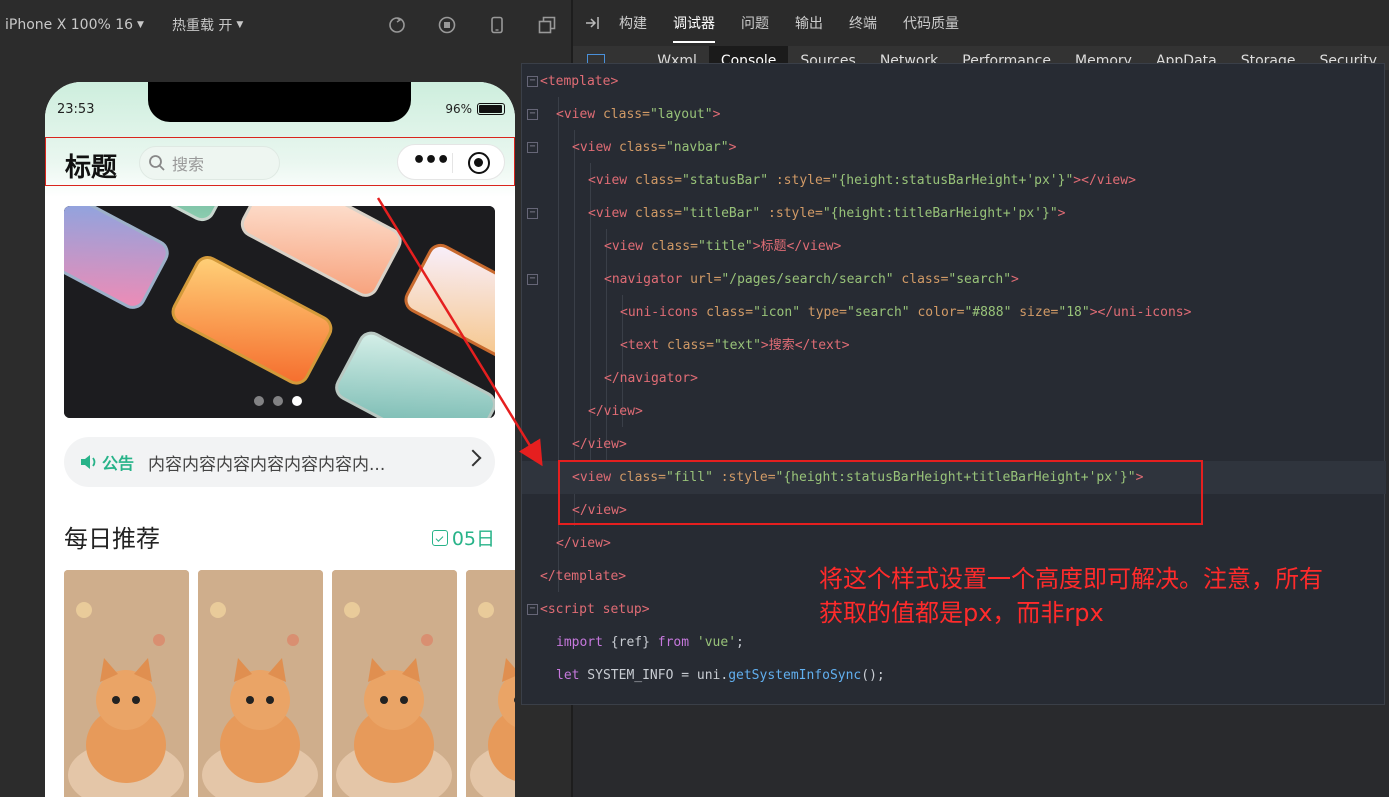 The height and width of the screenshot is (797, 1389). I want to click on miniprogram-capsule: •••, so click(451, 162).